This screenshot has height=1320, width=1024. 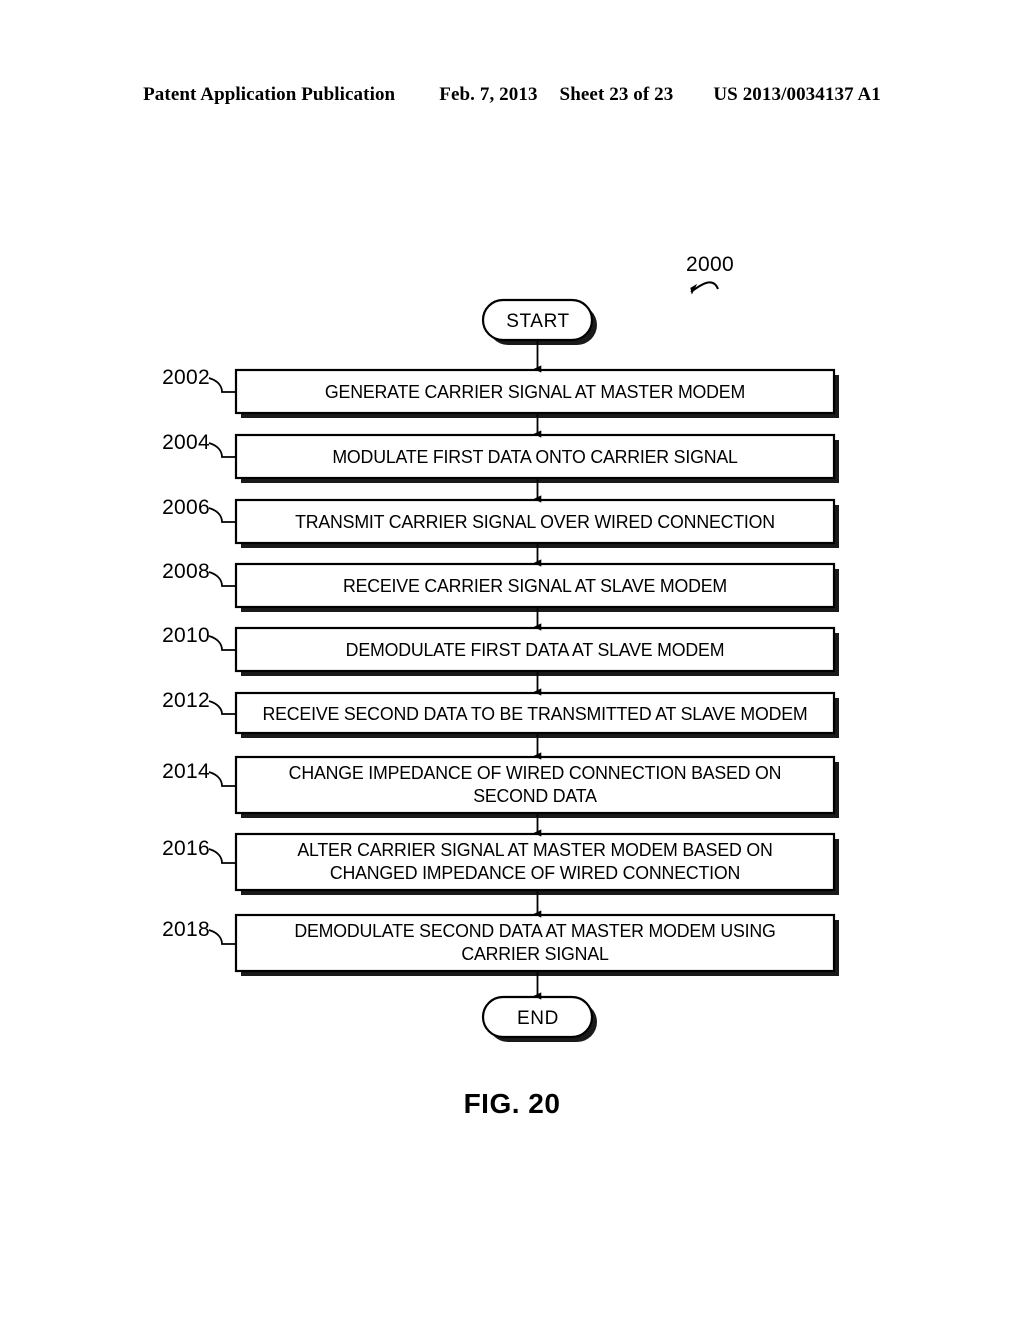 I want to click on process-box-2010-label: DEMODULATE FIRST DATA AT SLAVE MODEM, so click(x=535, y=649).